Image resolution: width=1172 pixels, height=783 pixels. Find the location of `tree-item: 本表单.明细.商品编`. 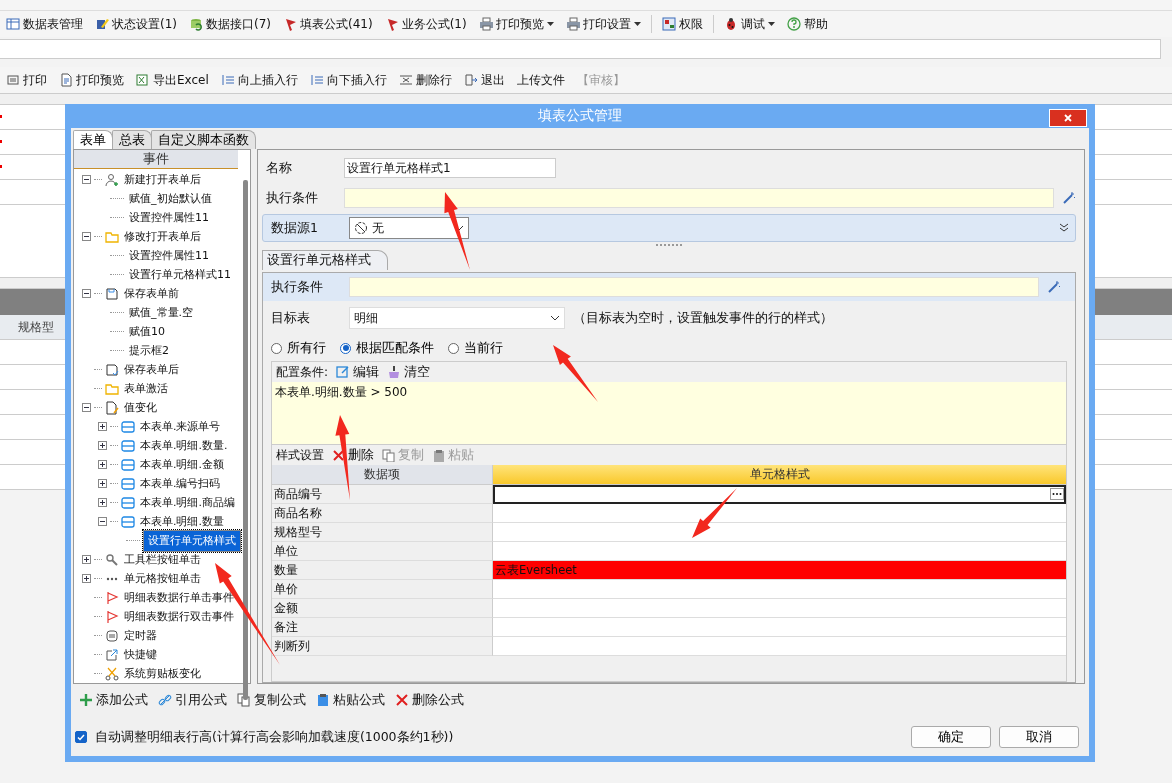

tree-item: 本表单.明细.商品编 is located at coordinates (187, 502).